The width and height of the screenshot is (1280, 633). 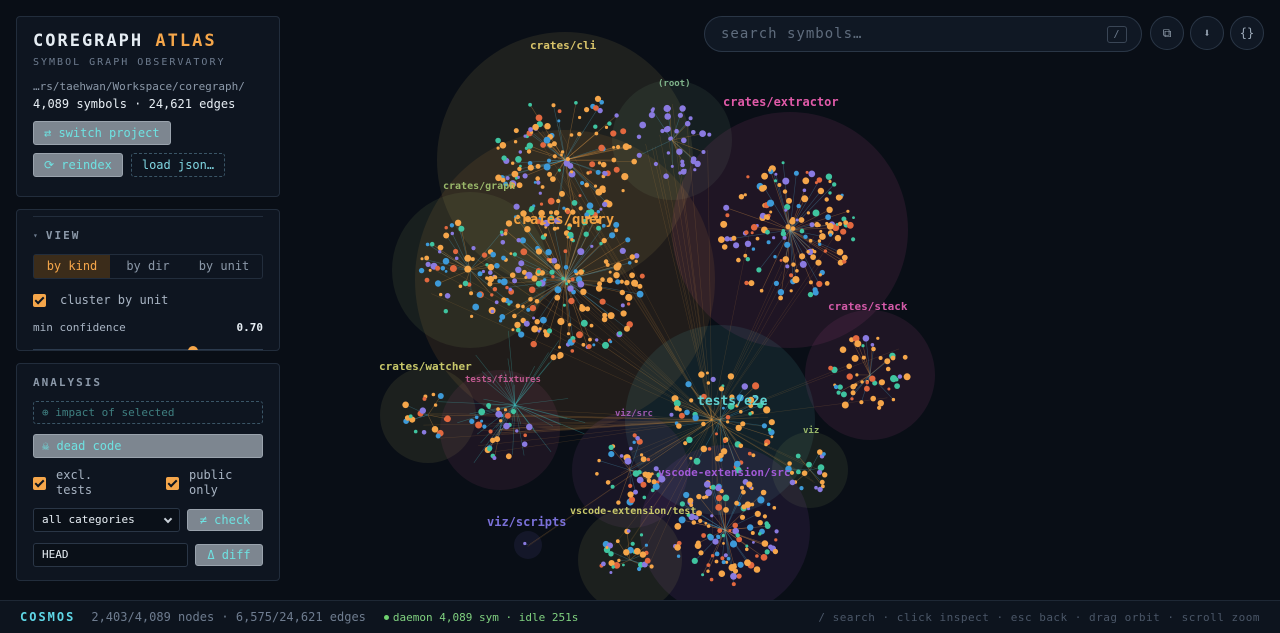 What do you see at coordinates (633, 511) in the screenshot?
I see `cluster-label: vscode-extension/test` at bounding box center [633, 511].